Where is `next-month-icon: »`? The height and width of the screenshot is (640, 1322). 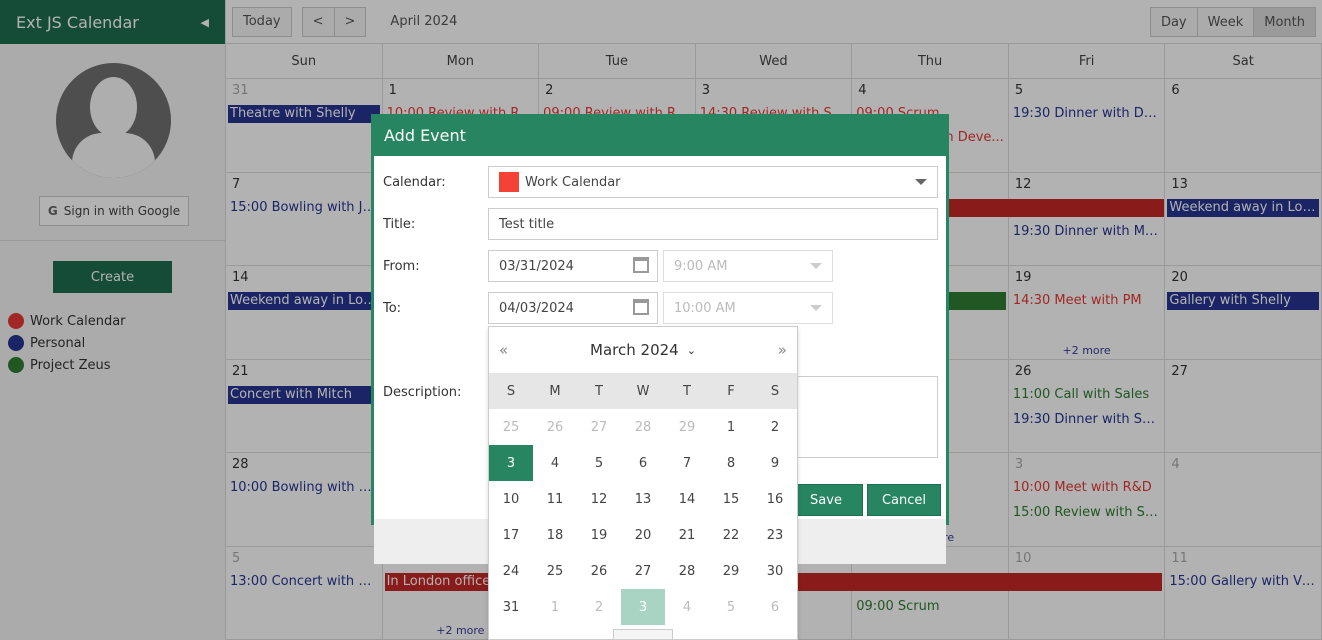 next-month-icon: » is located at coordinates (782, 350).